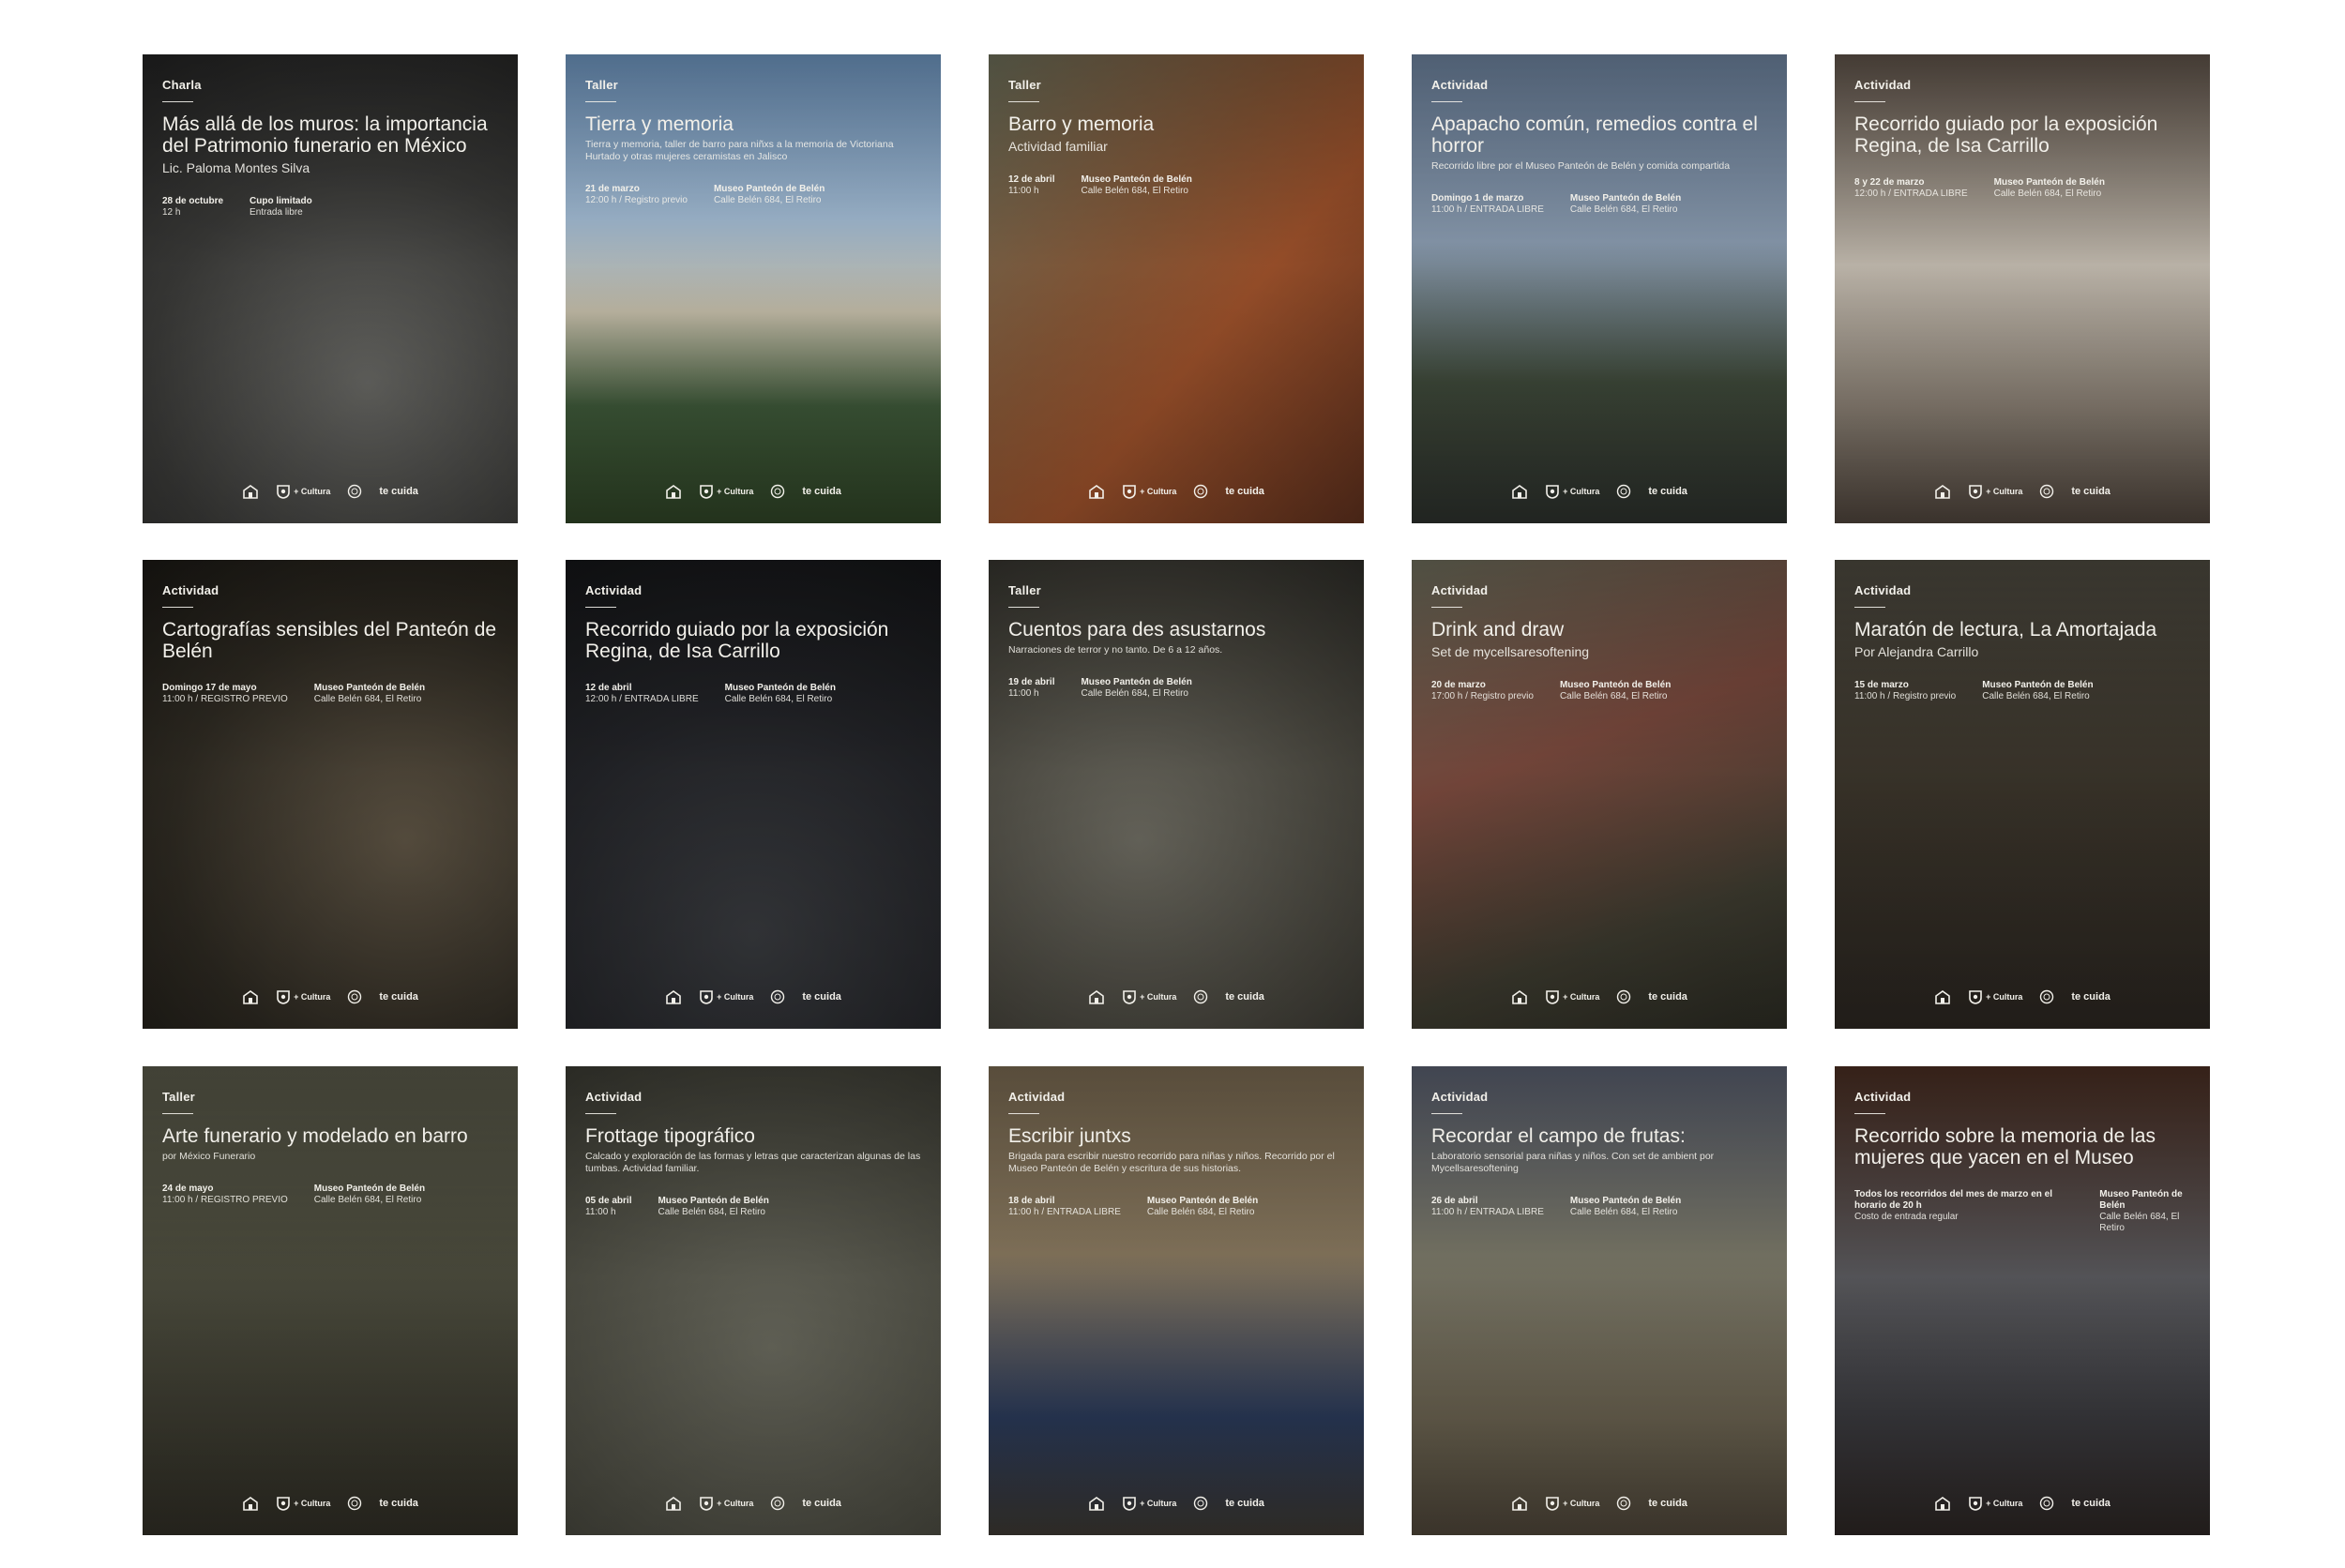  I want to click on info-column: 12 de abril 12:00 h / ENTRADA LIBRE, so click(642, 694).